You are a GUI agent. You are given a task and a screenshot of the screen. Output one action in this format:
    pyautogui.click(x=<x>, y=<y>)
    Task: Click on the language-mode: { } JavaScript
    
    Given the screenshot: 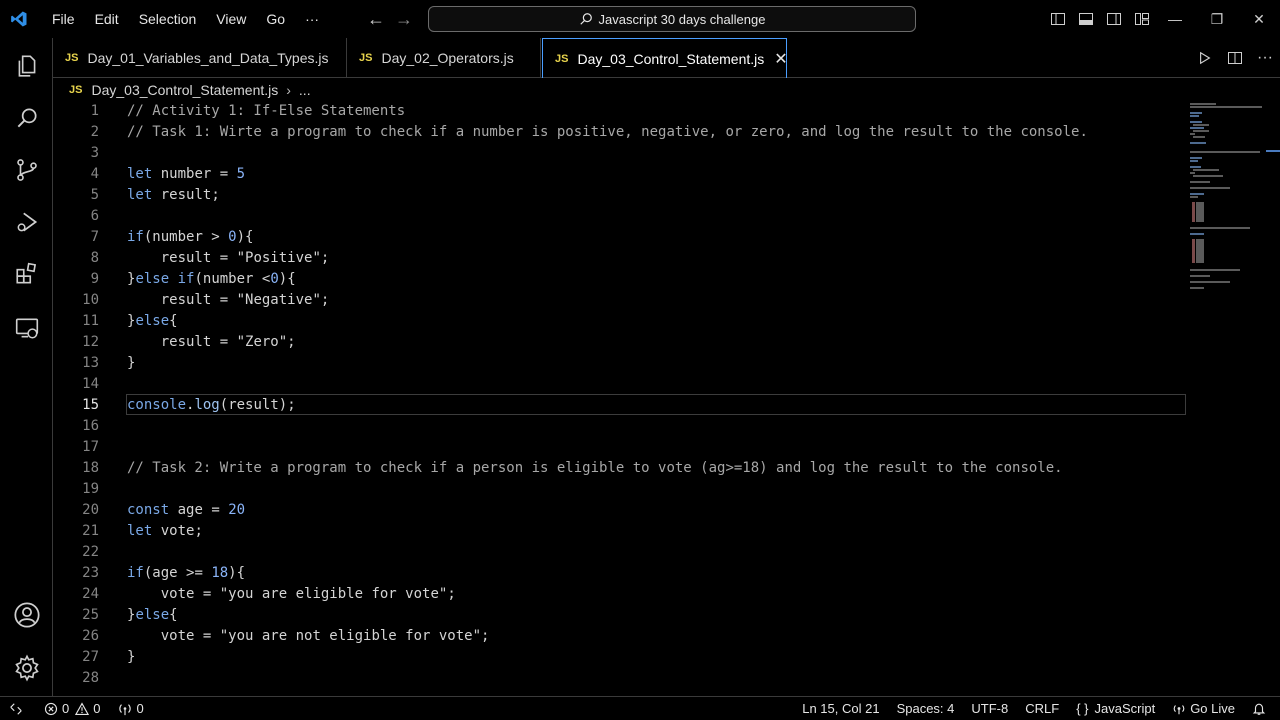 What is the action you would take?
    pyautogui.click(x=1115, y=708)
    